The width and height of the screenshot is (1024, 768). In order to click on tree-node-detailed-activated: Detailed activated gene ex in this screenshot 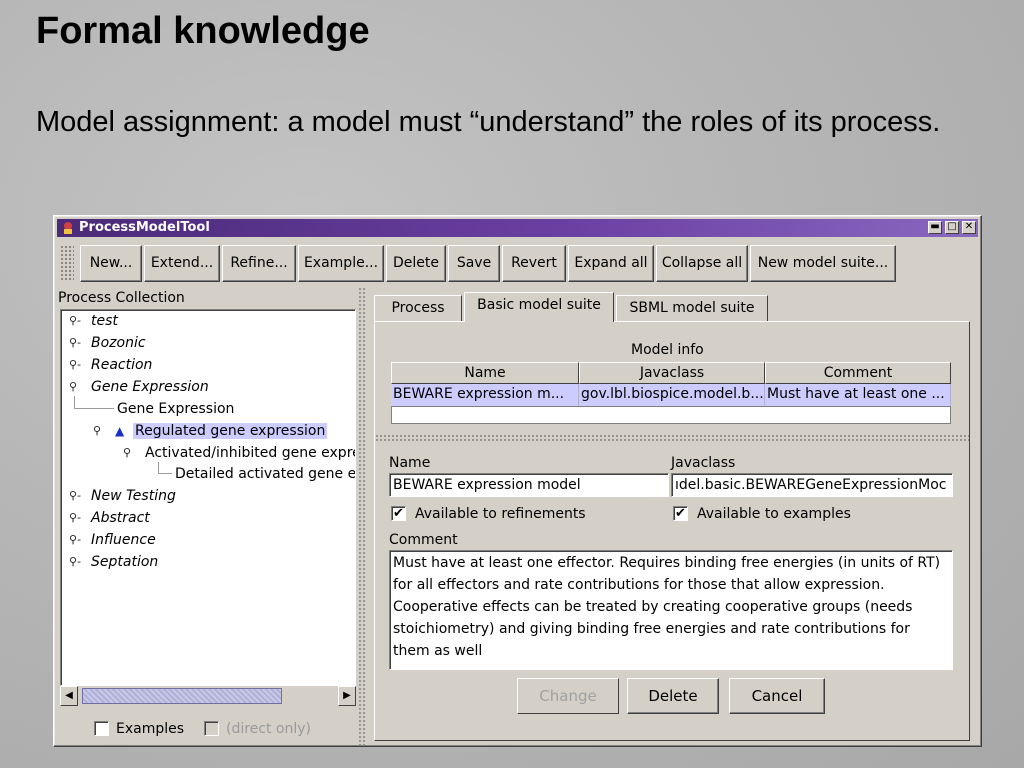, I will do `click(265, 475)`.